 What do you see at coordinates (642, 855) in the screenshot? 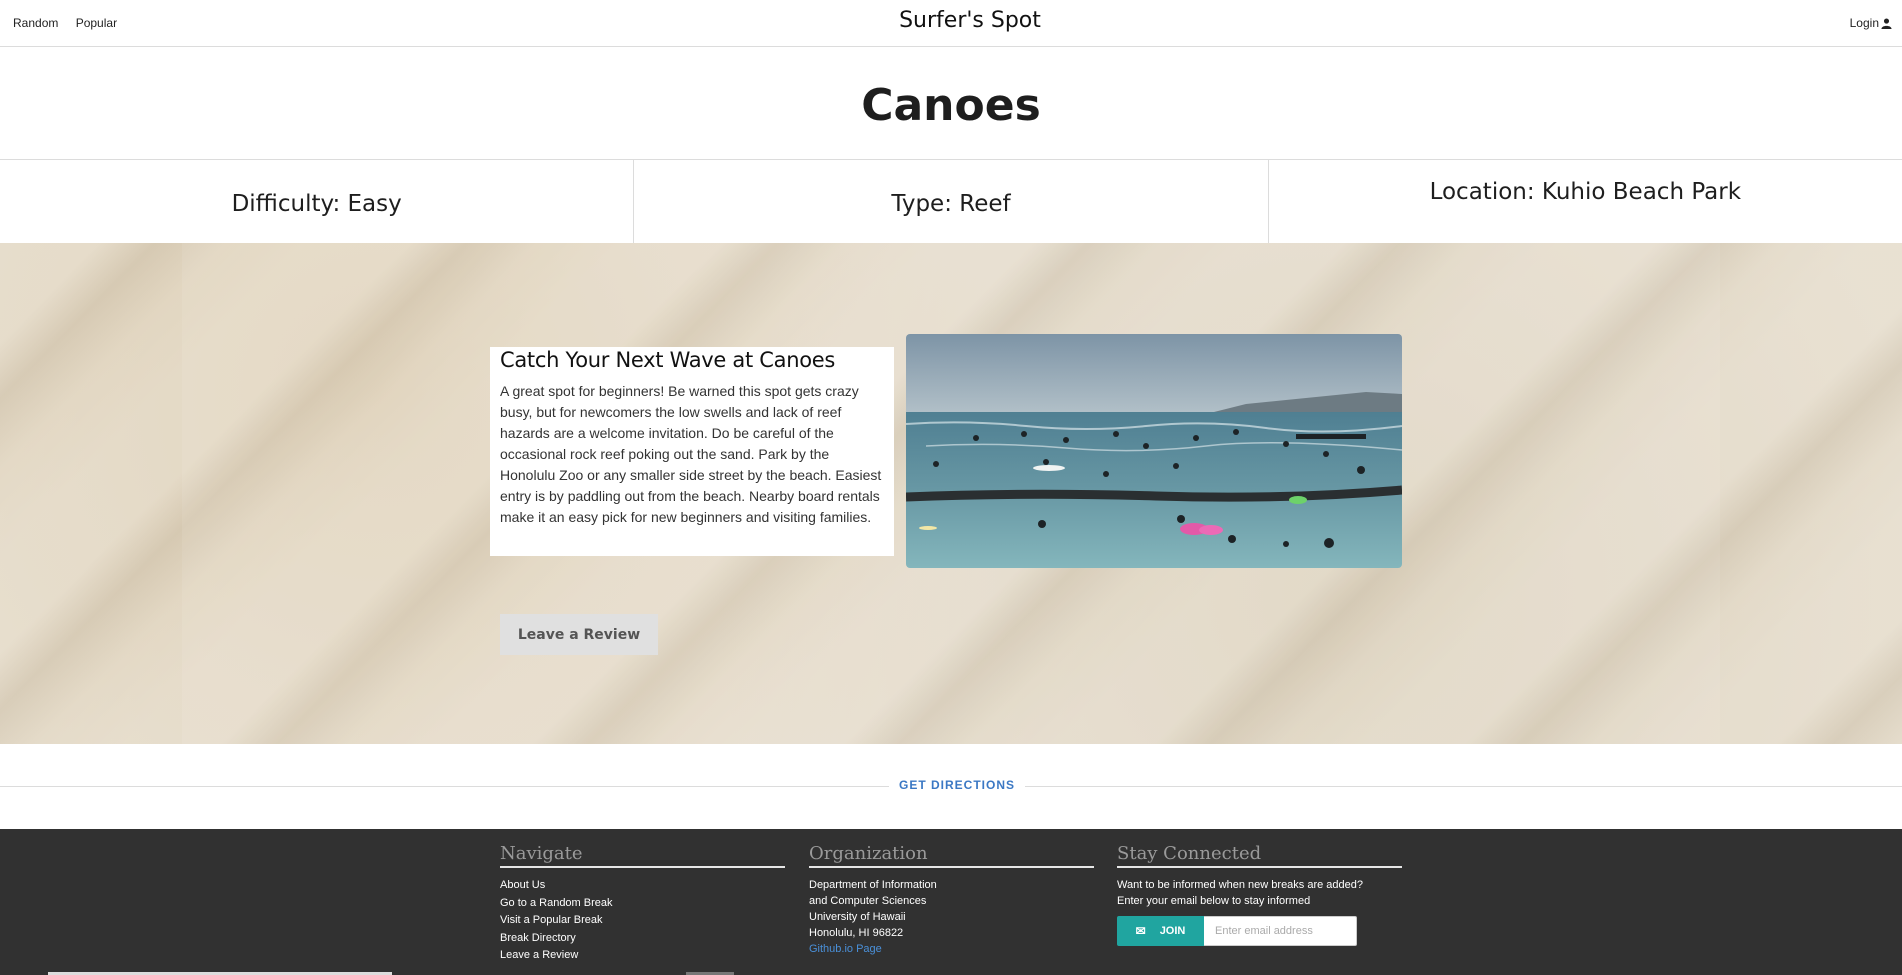
I see `navigate-heading: Navigate` at bounding box center [642, 855].